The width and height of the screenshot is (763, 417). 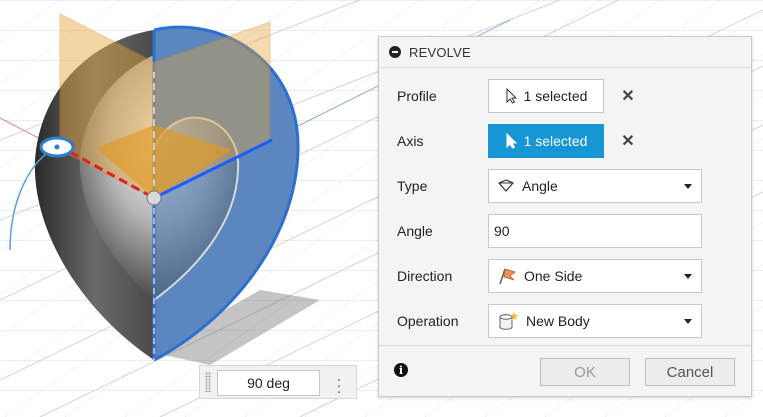 What do you see at coordinates (401, 370) in the screenshot?
I see `info-icon: i` at bounding box center [401, 370].